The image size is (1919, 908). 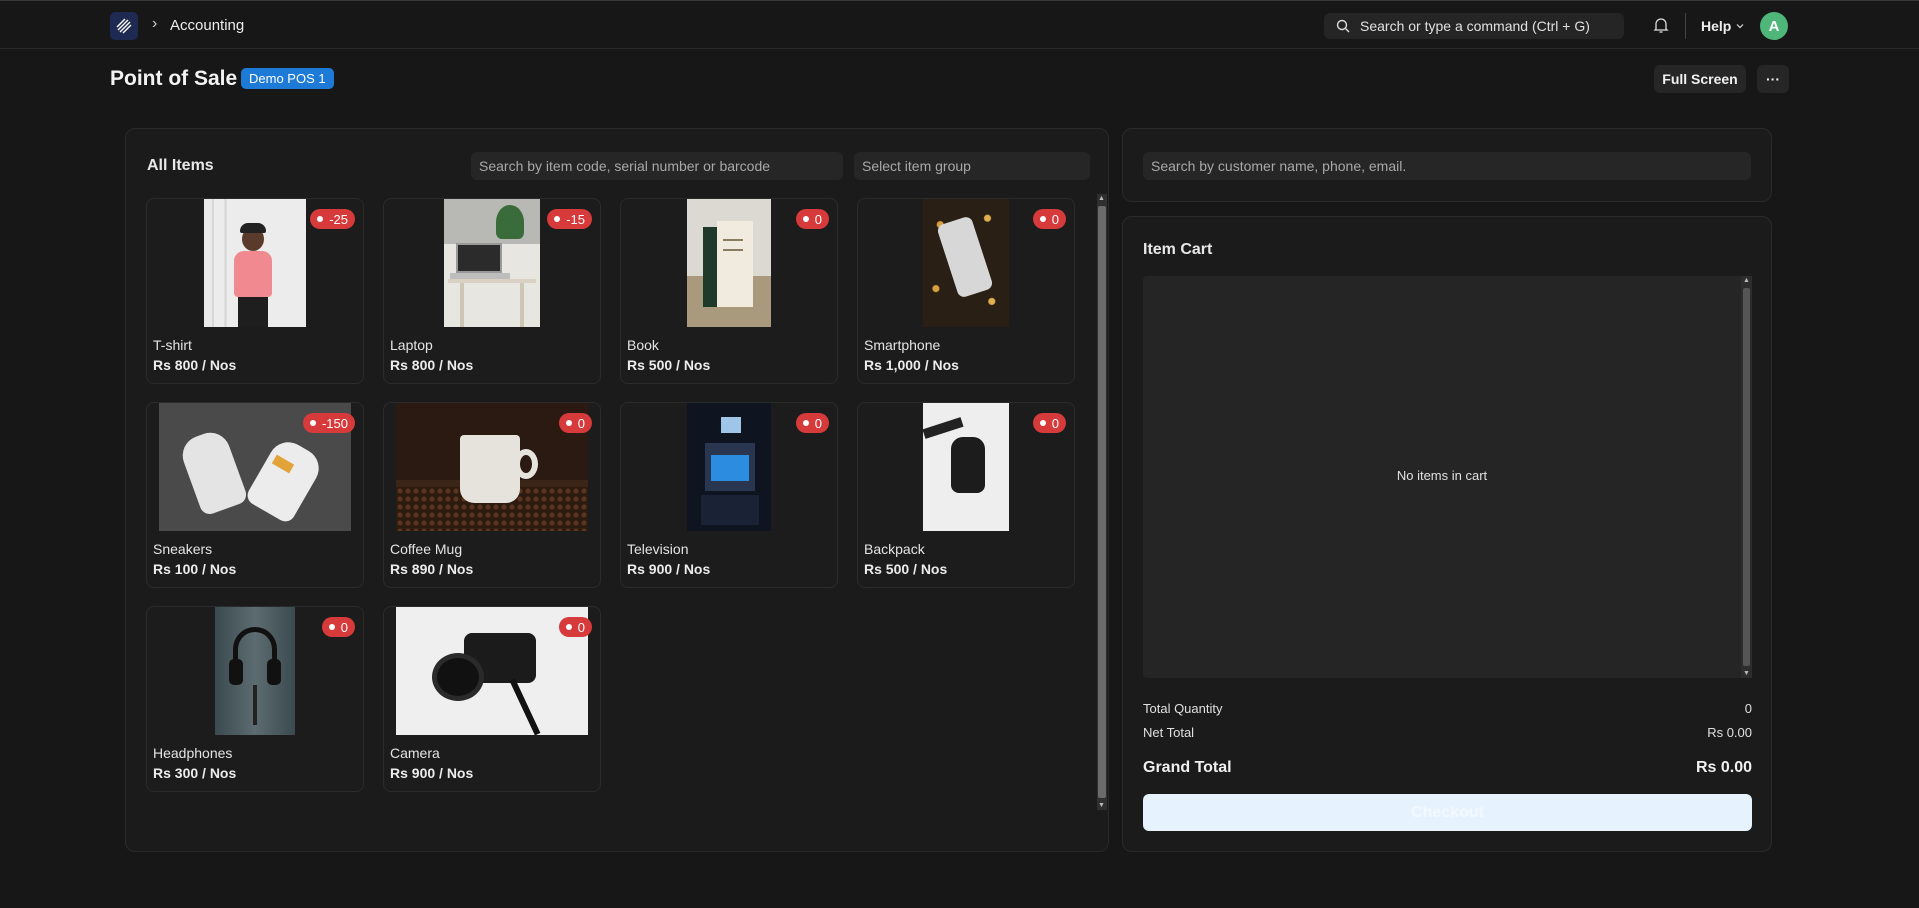 What do you see at coordinates (287, 78) in the screenshot?
I see `pos-profile-badge: Demo POS 1` at bounding box center [287, 78].